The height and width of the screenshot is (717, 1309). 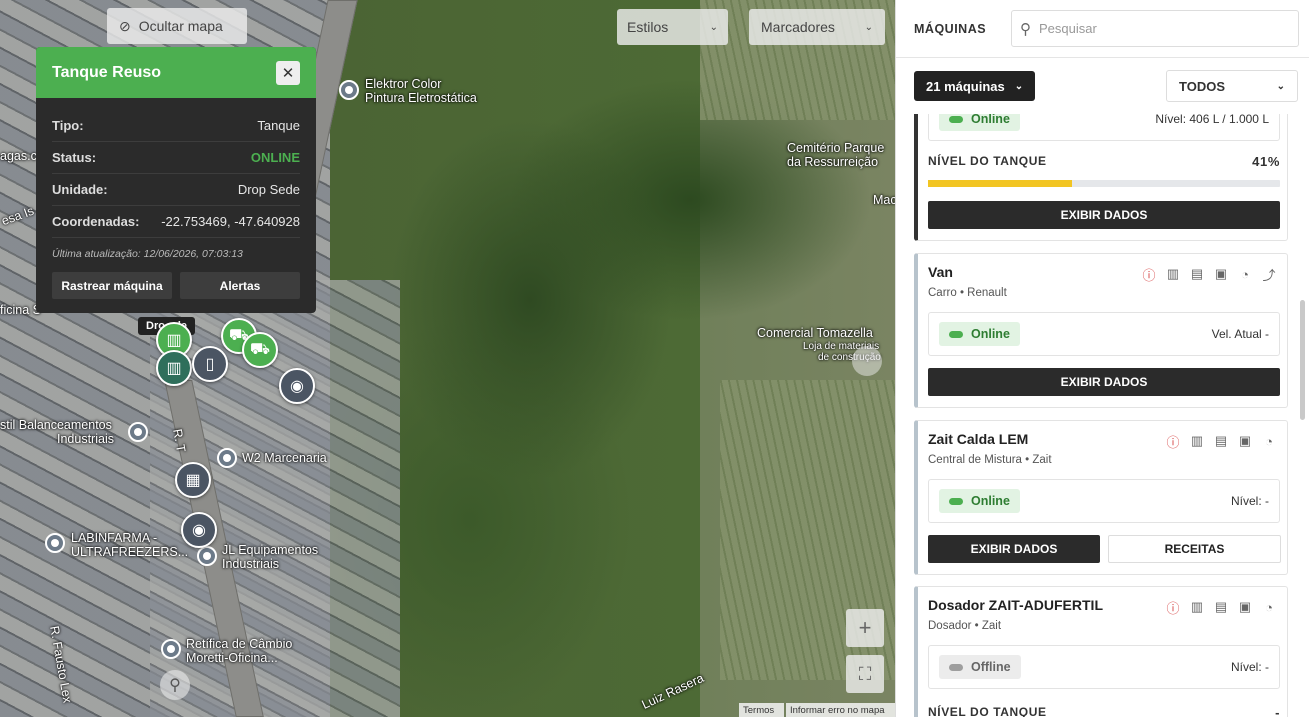 I want to click on markers-dropdown: Marcadores ⌄, so click(x=817, y=27).